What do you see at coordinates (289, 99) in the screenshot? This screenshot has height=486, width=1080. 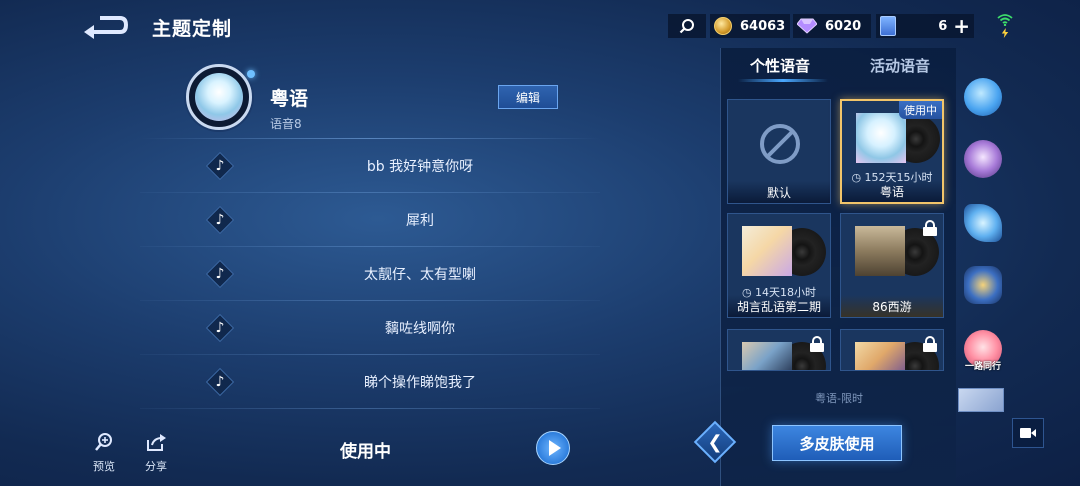 I see `voice-name: 粤语` at bounding box center [289, 99].